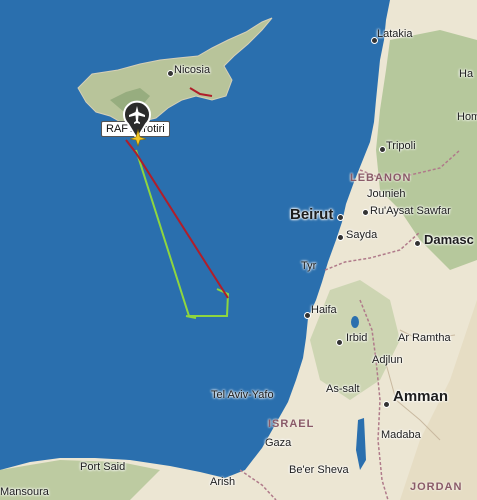 The height and width of the screenshot is (500, 477). I want to click on label-irbid: Irbid, so click(356, 338).